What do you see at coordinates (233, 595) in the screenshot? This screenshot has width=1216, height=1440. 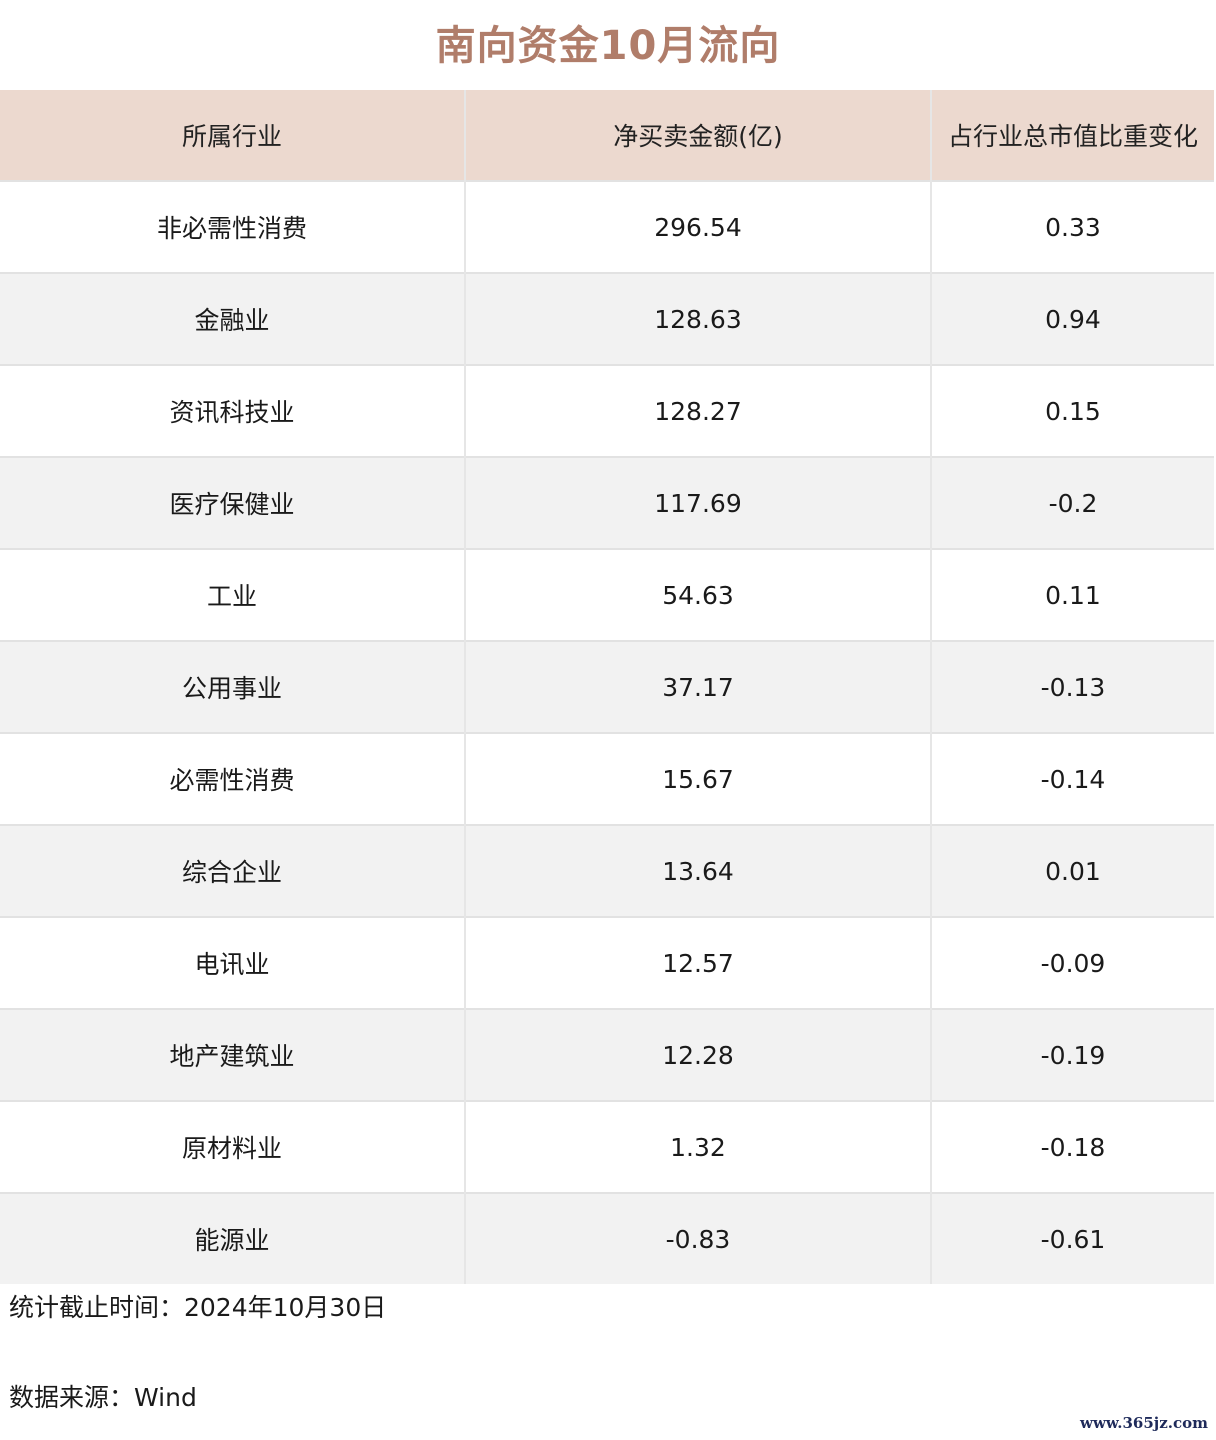 I see `cell-industry: 工业` at bounding box center [233, 595].